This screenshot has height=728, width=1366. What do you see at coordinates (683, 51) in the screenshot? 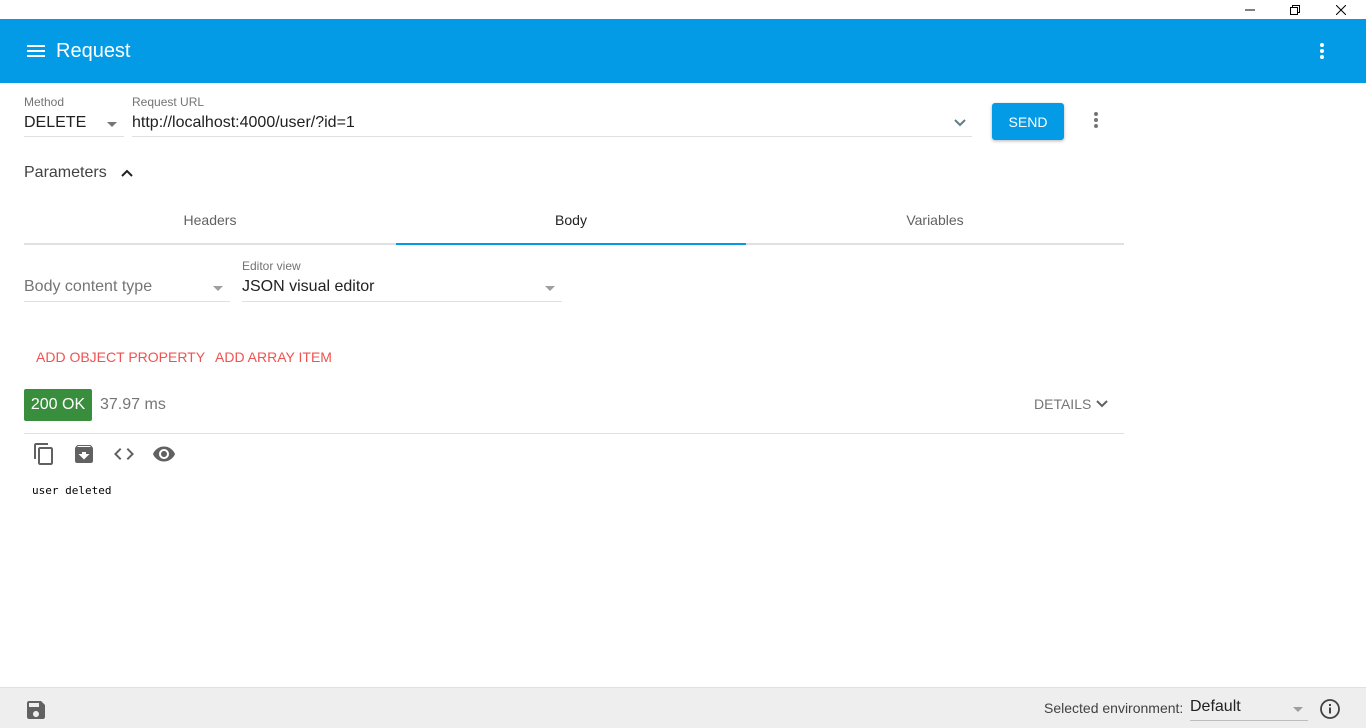
I see `app-bar: Request` at bounding box center [683, 51].